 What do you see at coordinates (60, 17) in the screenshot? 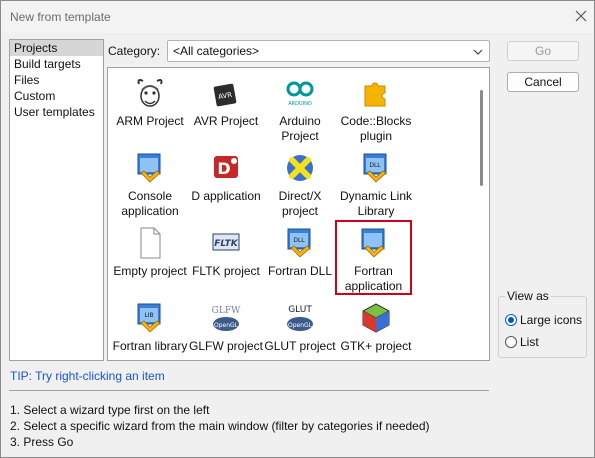
I see `window-title: New from template` at bounding box center [60, 17].